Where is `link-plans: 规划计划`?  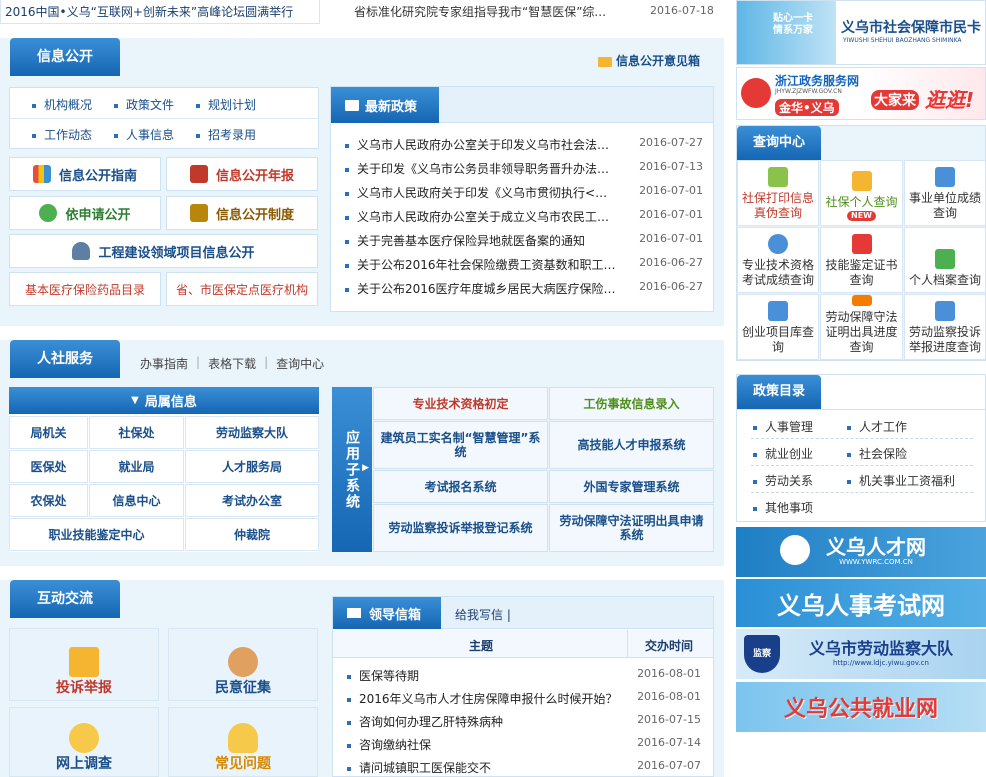 link-plans: 规划计划 is located at coordinates (226, 104).